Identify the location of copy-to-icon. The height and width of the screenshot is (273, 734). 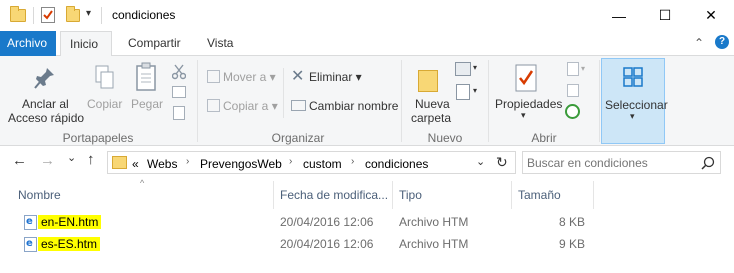
(213, 105).